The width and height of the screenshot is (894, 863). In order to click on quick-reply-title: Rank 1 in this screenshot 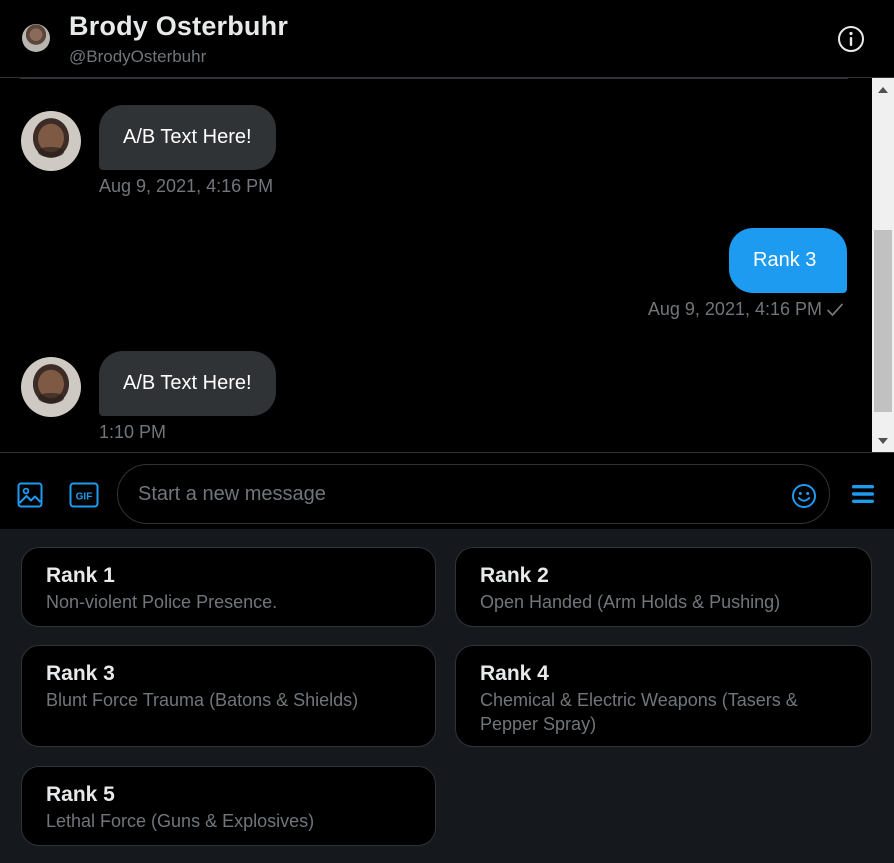, I will do `click(80, 575)`.